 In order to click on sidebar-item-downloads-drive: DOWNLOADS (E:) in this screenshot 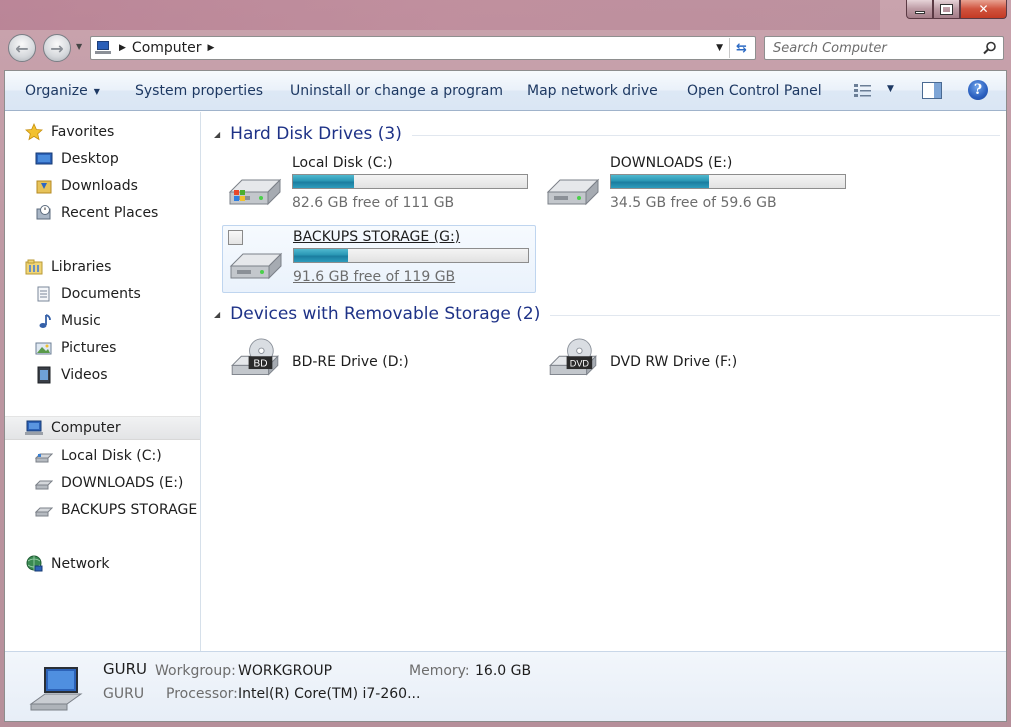, I will do `click(117, 483)`.